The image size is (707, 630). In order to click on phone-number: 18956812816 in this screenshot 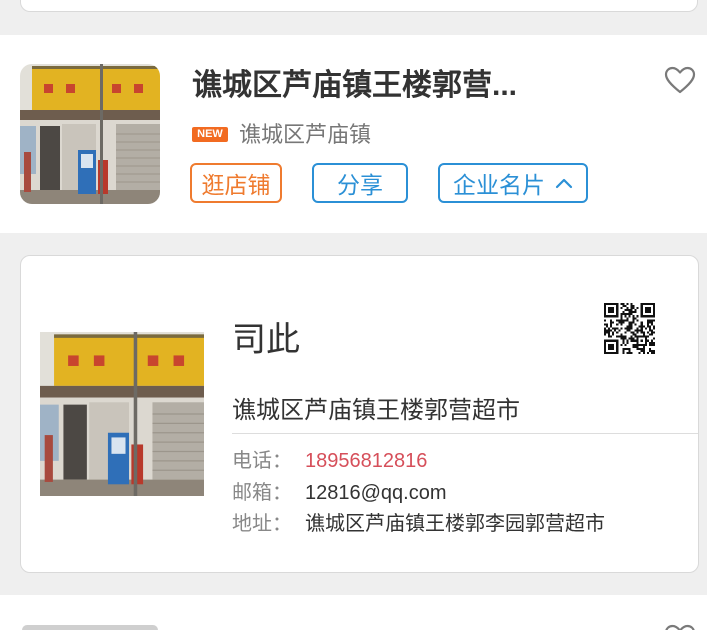, I will do `click(366, 461)`.